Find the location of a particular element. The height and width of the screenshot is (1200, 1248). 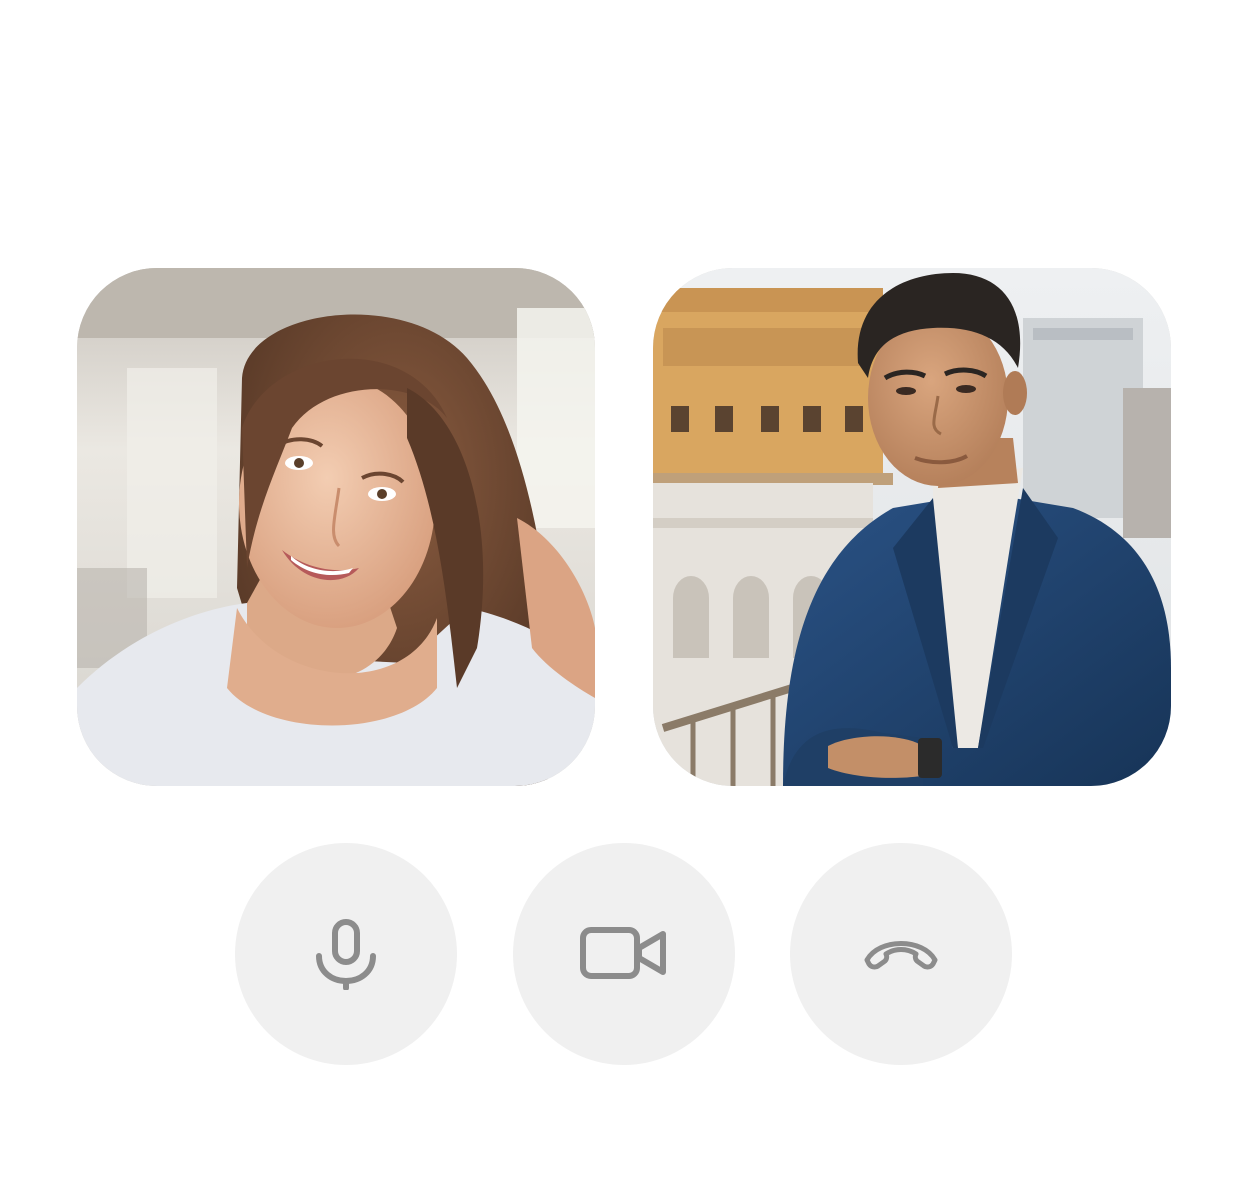

microphone-icon is located at coordinates (346, 954).